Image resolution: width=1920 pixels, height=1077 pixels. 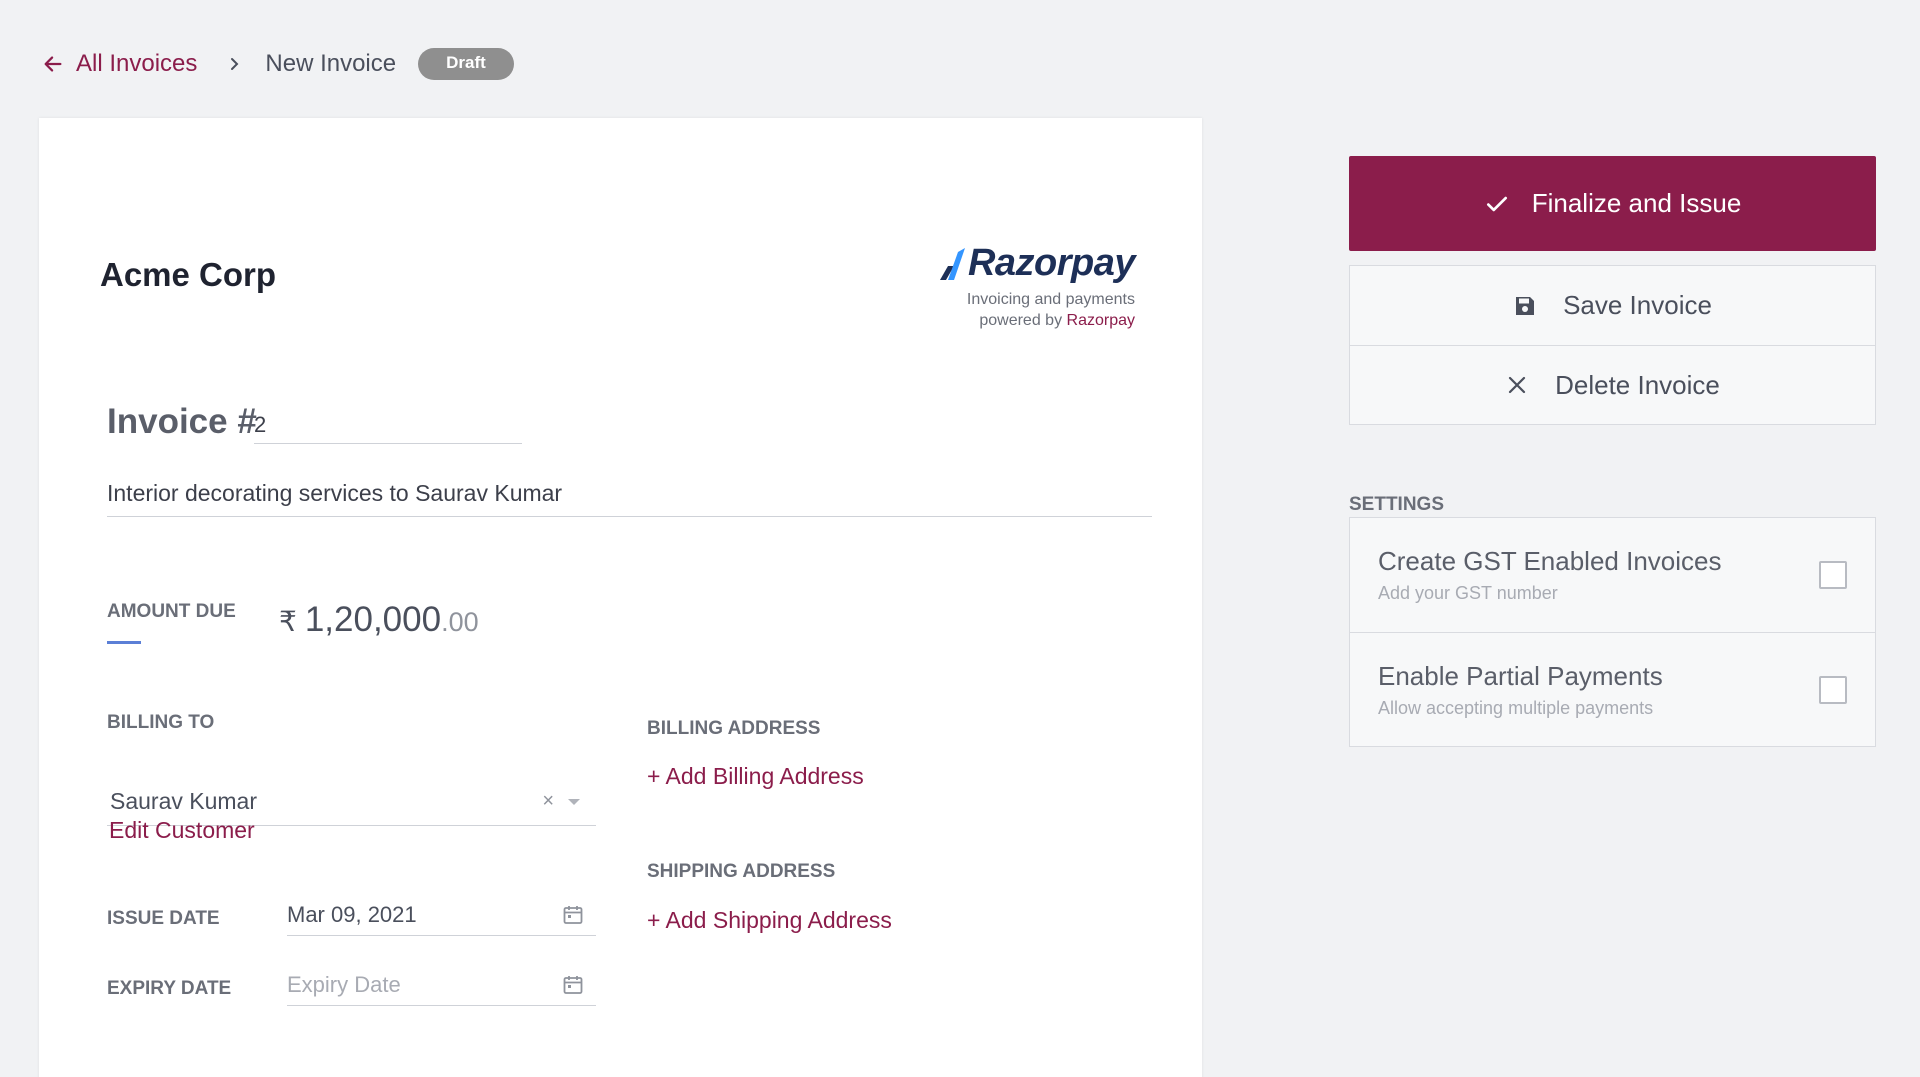 I want to click on razorpay-mark-icon, so click(x=952, y=263).